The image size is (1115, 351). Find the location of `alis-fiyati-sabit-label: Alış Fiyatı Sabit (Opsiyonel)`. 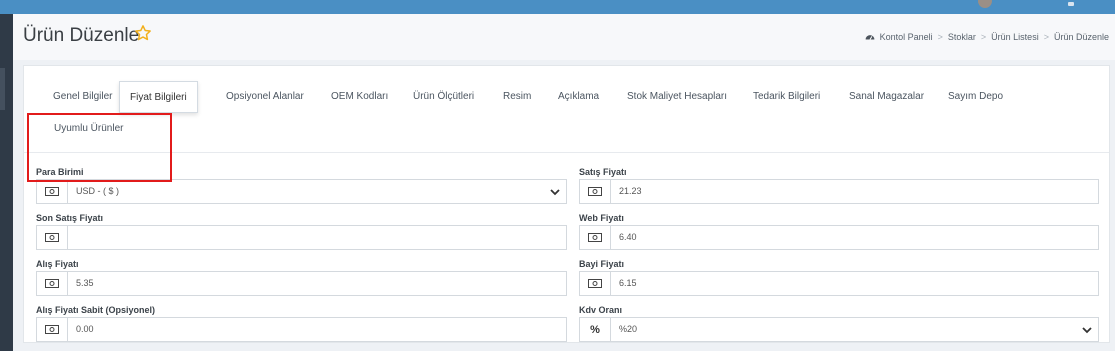

alis-fiyati-sabit-label: Alış Fiyatı Sabit (Opsiyonel) is located at coordinates (96, 310).